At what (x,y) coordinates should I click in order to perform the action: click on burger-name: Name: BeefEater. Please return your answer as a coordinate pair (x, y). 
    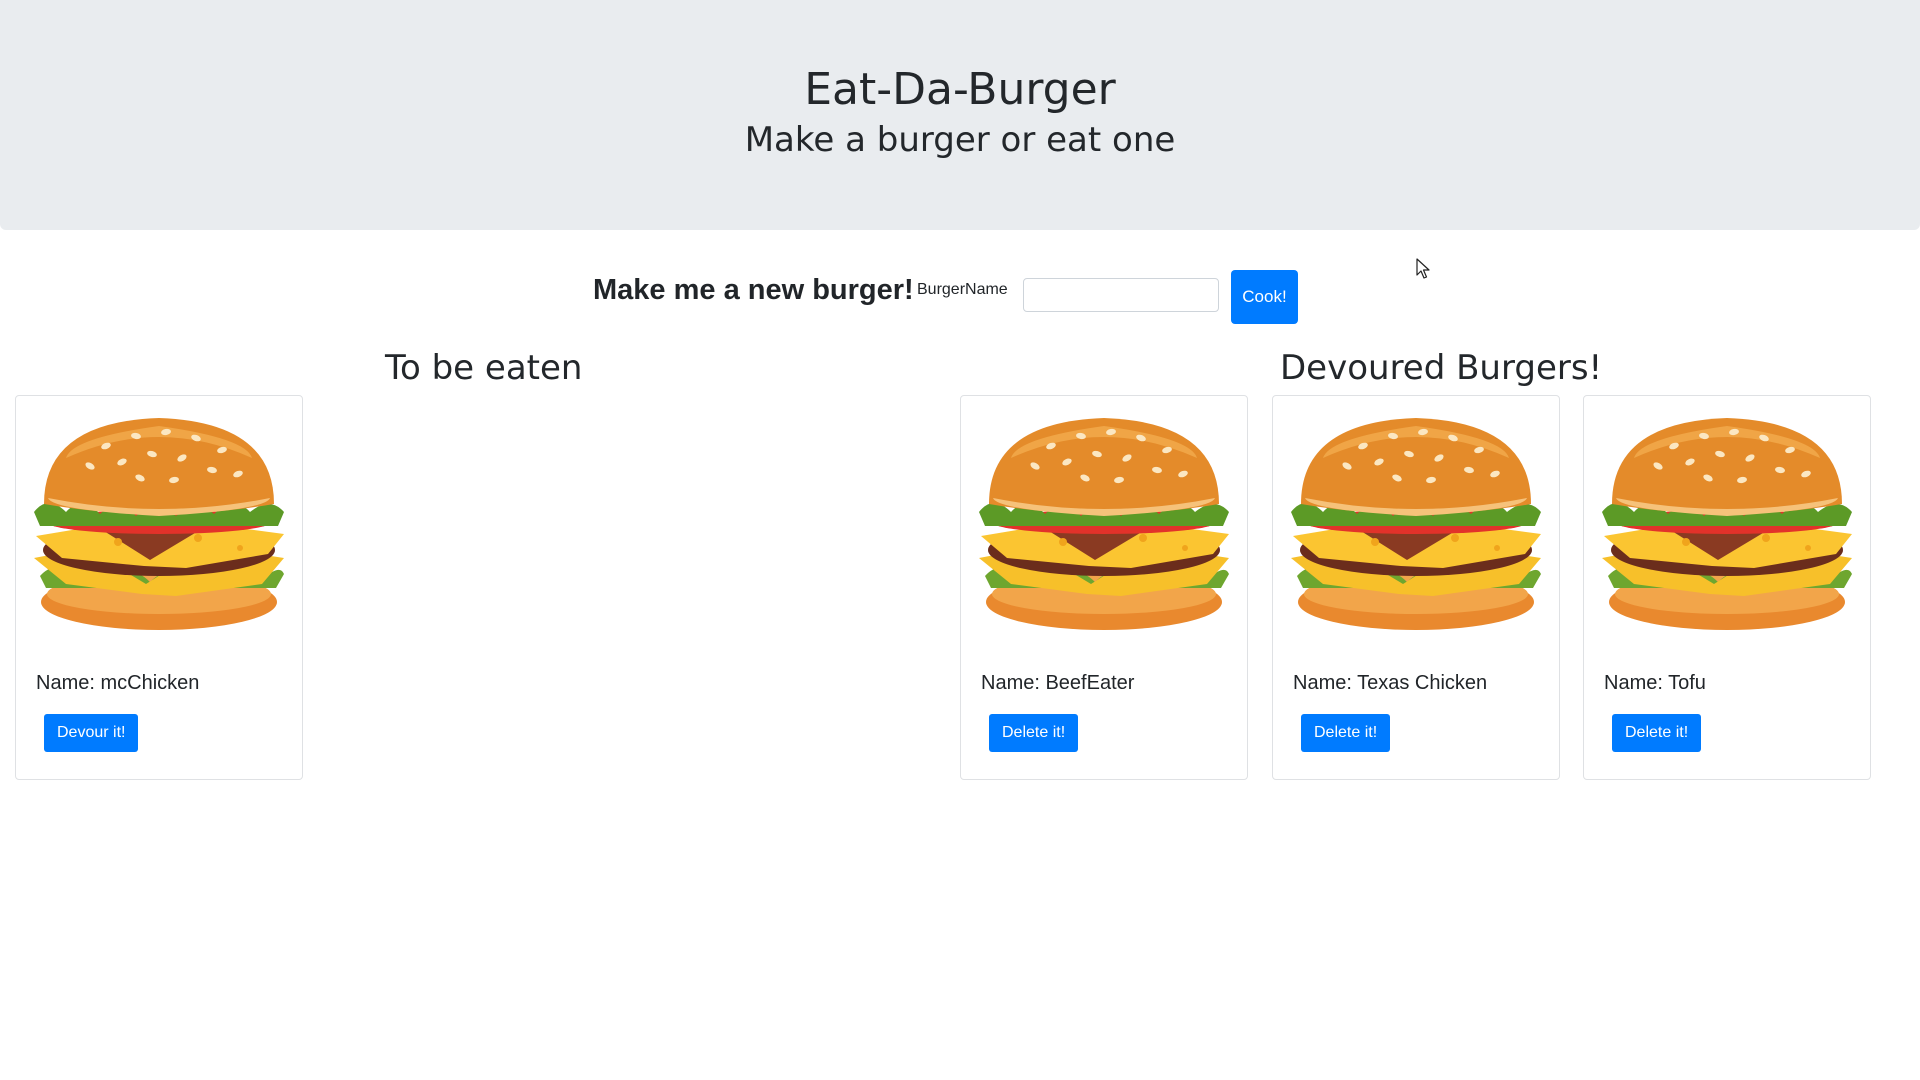
    Looking at the image, I should click on (1058, 683).